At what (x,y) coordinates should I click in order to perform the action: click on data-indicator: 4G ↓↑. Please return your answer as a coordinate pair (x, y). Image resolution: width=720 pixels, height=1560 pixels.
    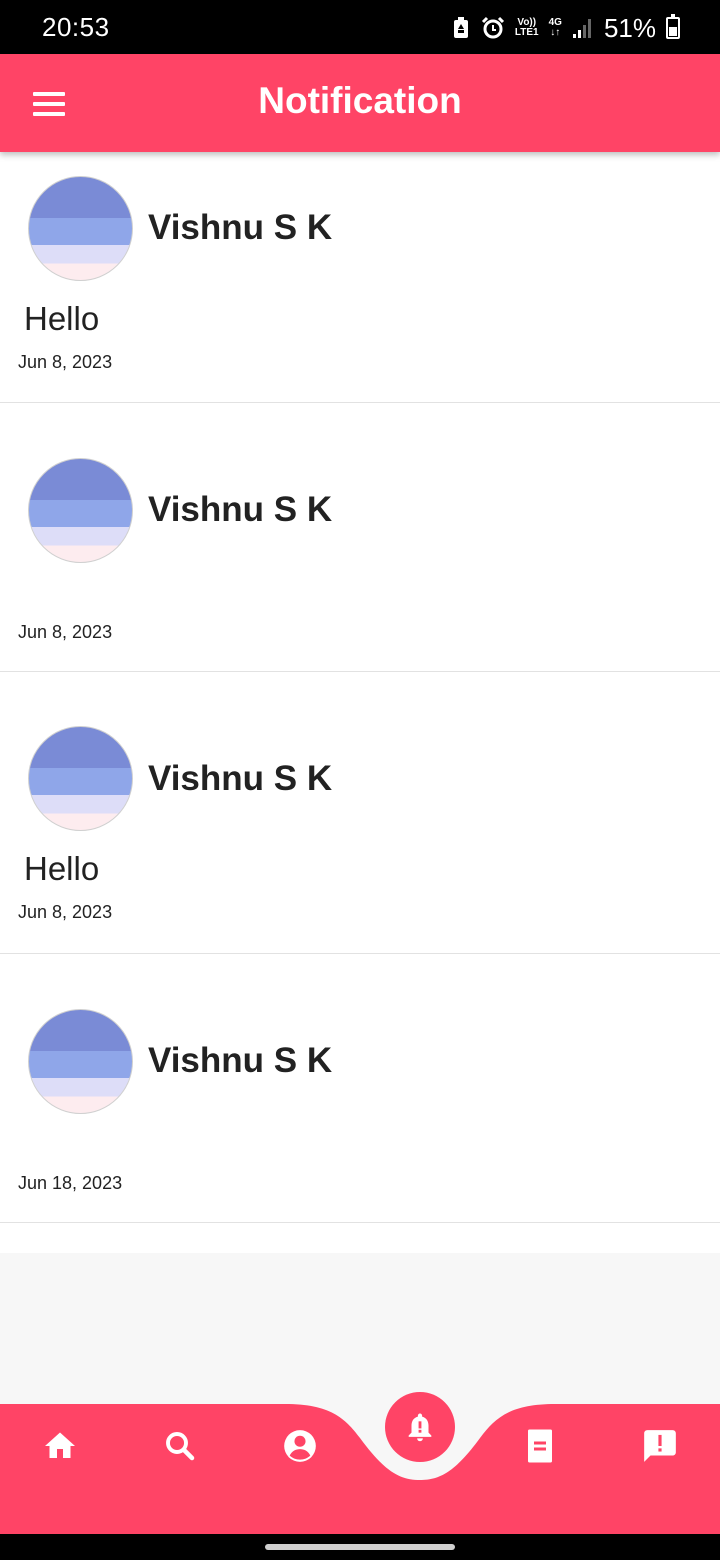
    Looking at the image, I should click on (555, 28).